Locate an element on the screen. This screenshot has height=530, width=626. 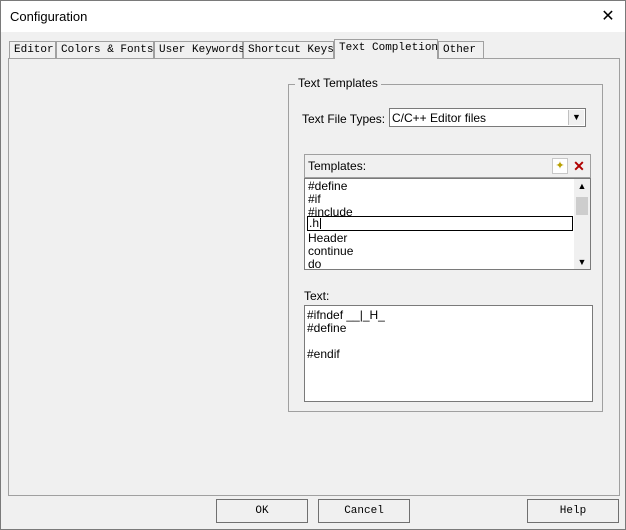
tab-text-completion: Text Completion is located at coordinates (386, 49).